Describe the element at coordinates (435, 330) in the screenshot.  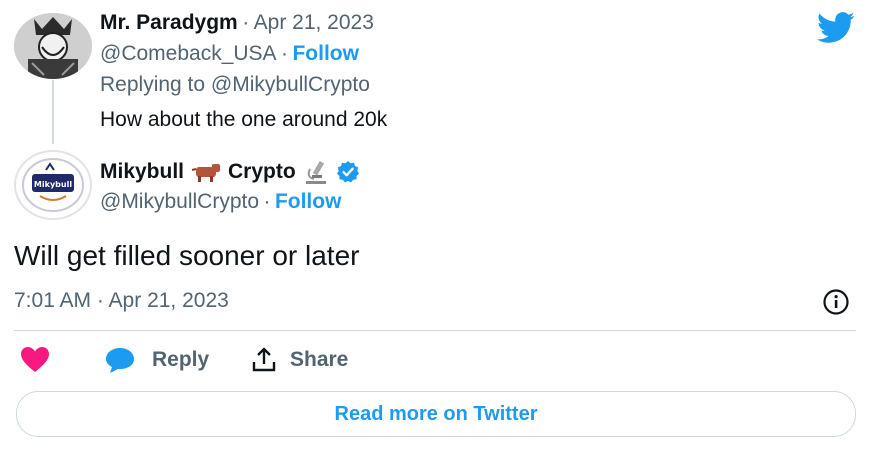
I see `actions-divider` at that location.